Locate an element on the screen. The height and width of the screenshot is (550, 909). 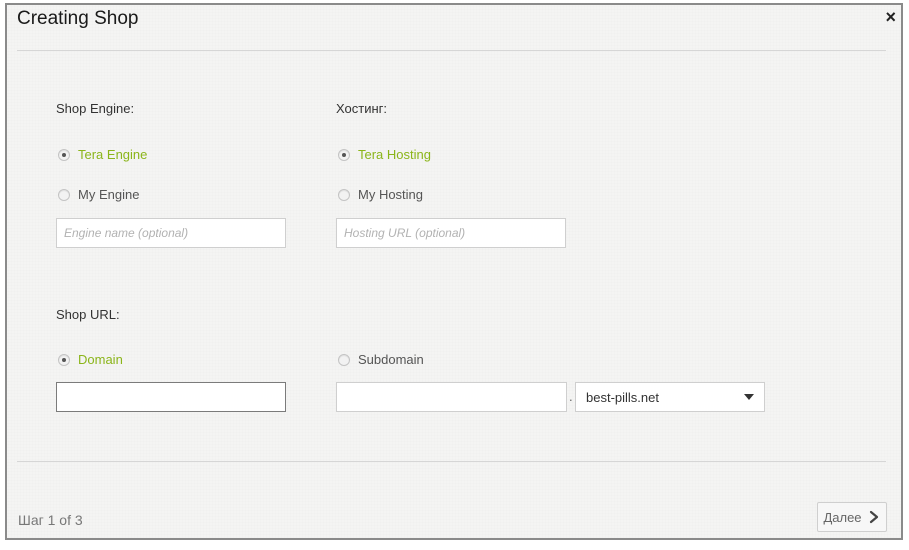
domain-input is located at coordinates (171, 397).